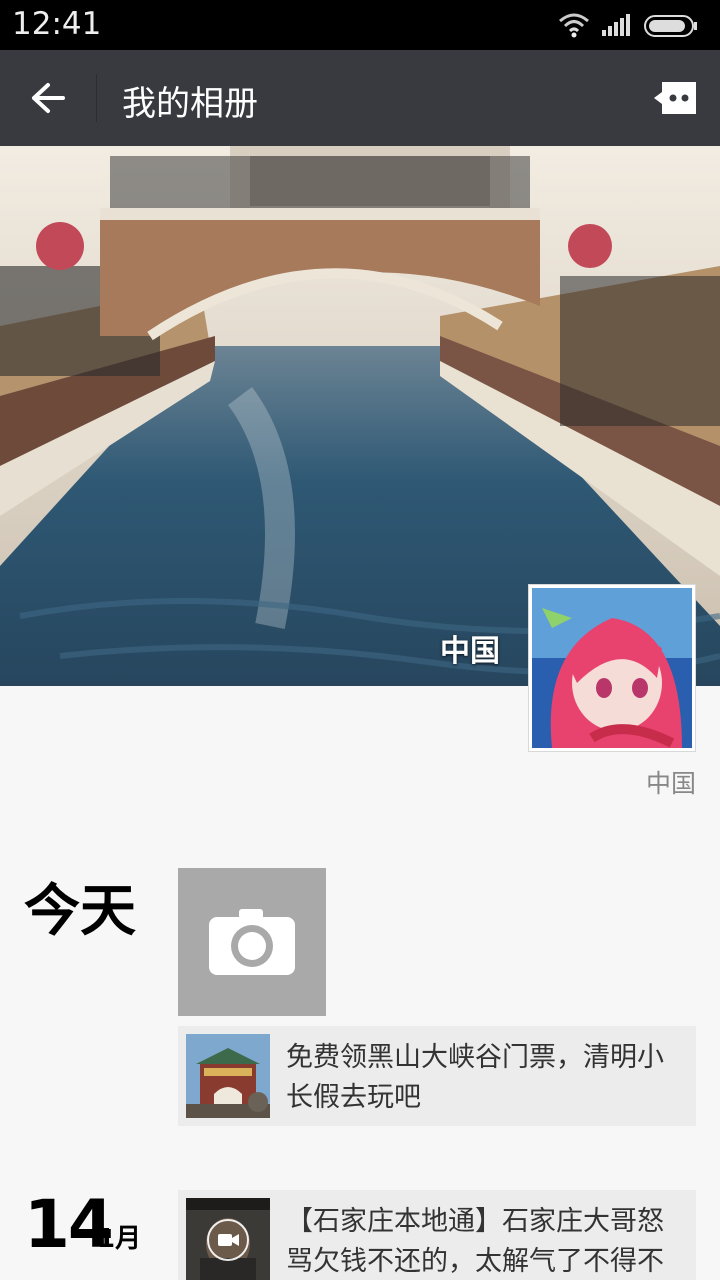 This screenshot has height=1280, width=720. Describe the element at coordinates (616, 25) in the screenshot. I see `signal-icon` at that location.